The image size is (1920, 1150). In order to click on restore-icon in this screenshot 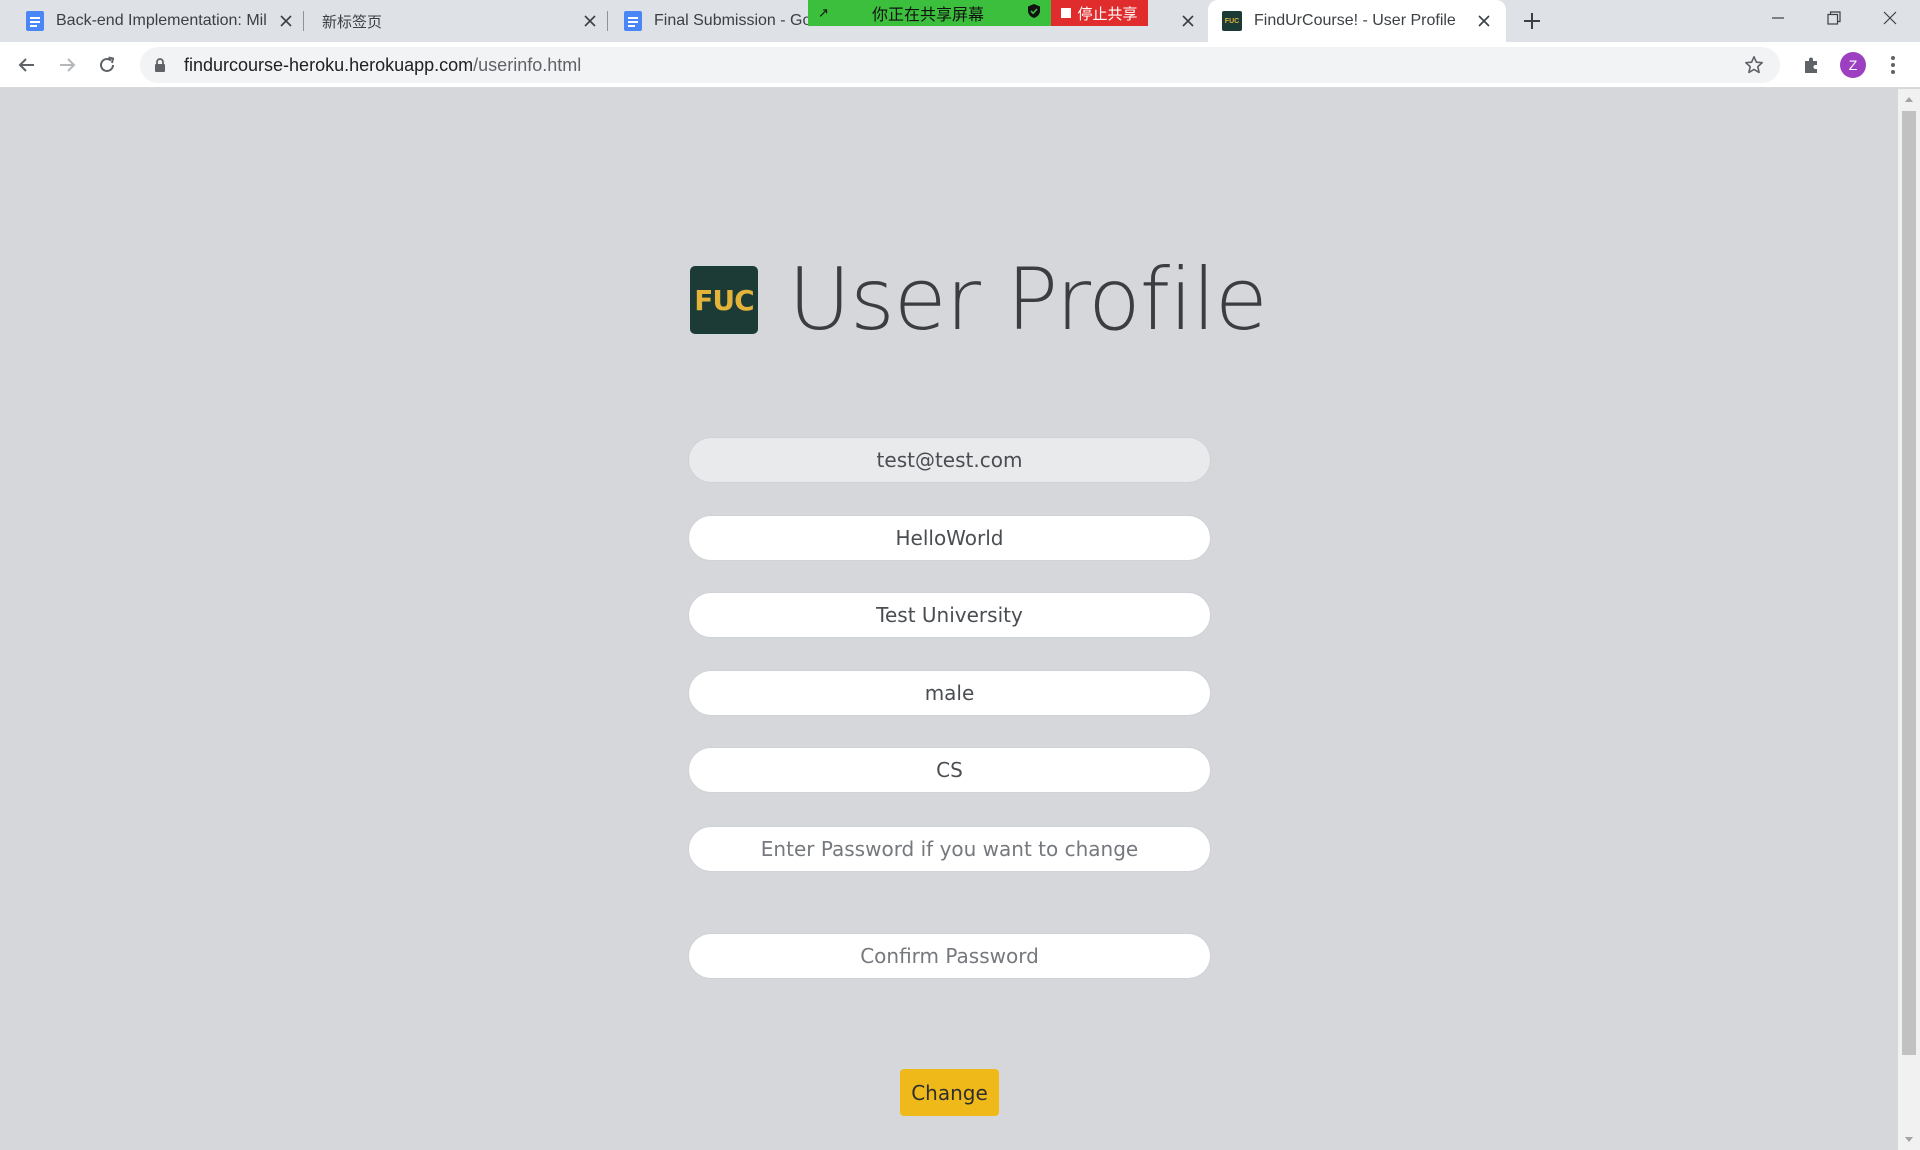, I will do `click(1834, 18)`.